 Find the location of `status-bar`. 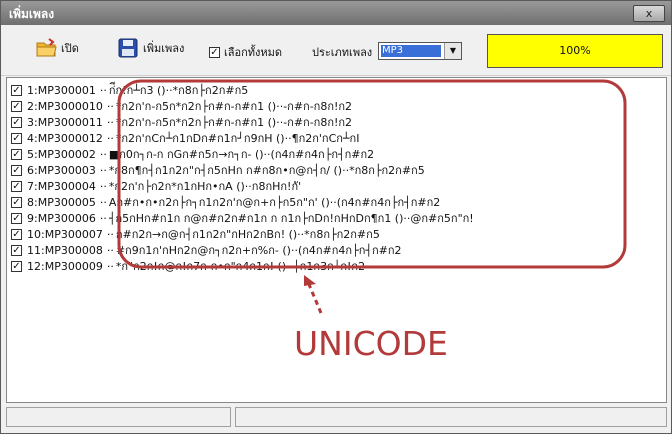

status-bar is located at coordinates (336, 418).